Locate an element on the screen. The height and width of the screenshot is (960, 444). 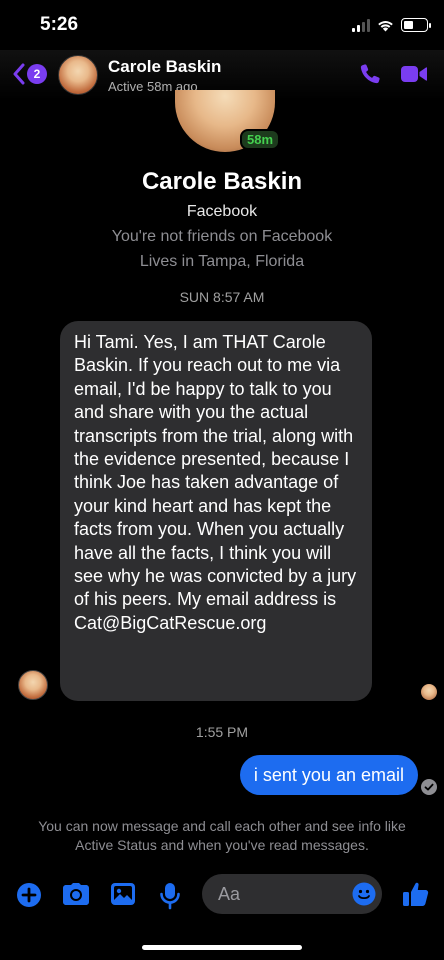
back-button: 2 is located at coordinates (29, 74).